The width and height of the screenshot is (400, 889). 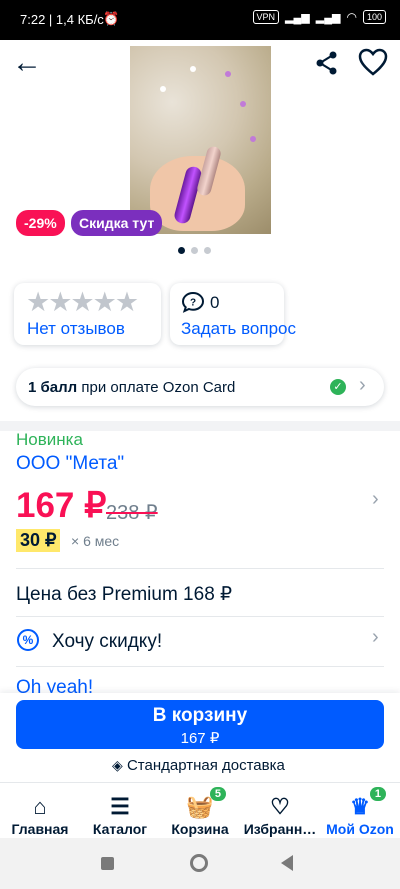 I want to click on points-amount: 1 балл, so click(x=53, y=387).